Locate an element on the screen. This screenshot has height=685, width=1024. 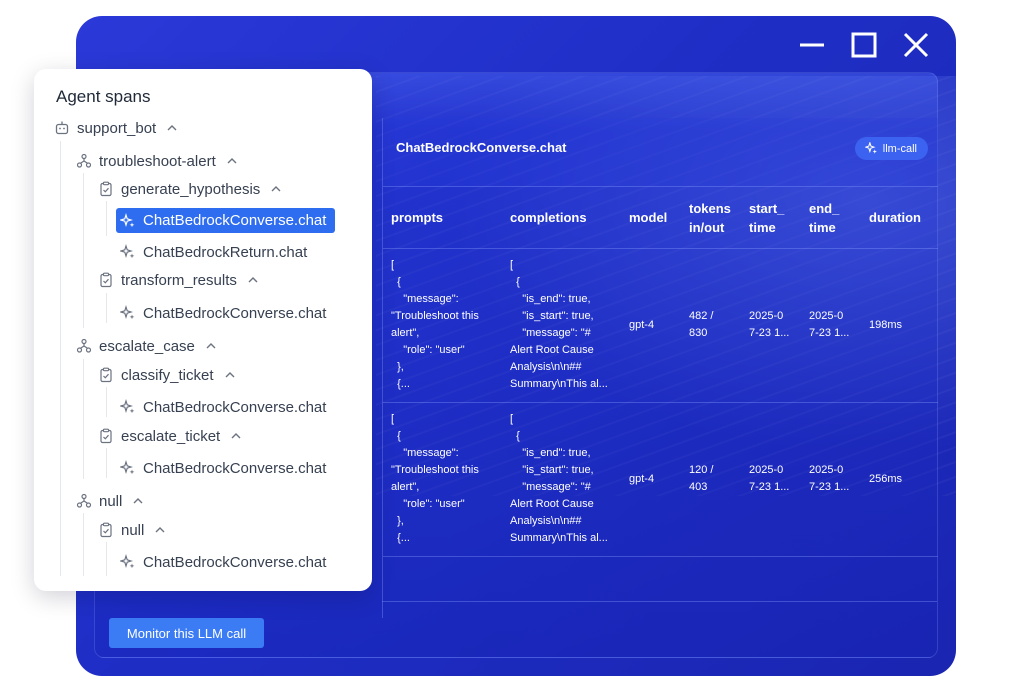
tokens-cell: 482 / 830 is located at coordinates (711, 325).